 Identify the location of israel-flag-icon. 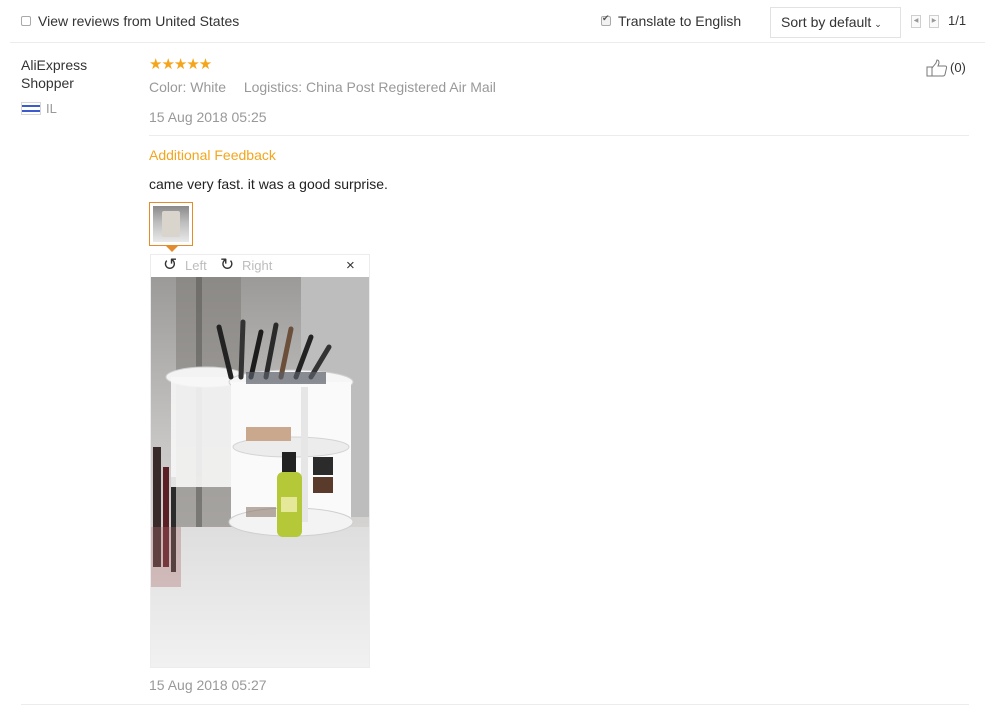
(31, 108).